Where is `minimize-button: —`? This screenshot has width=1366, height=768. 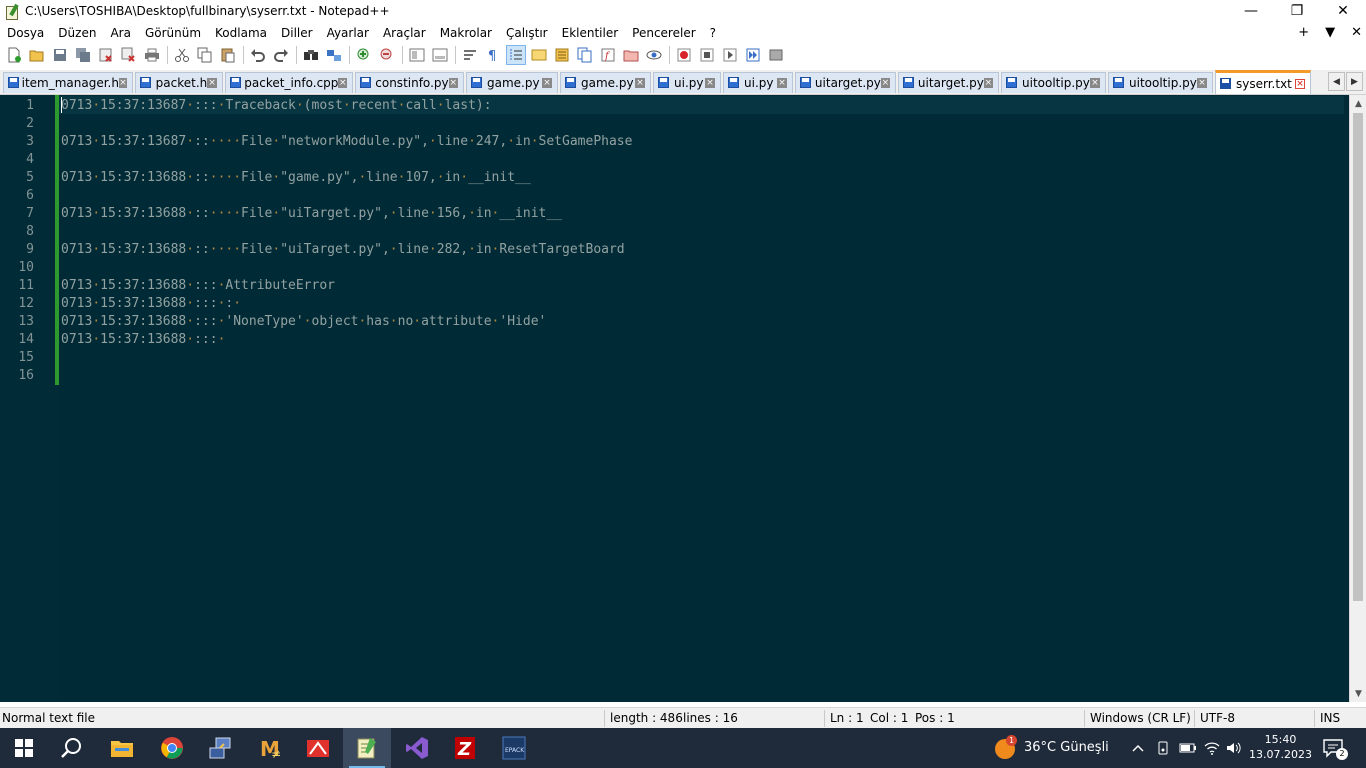
minimize-button: — is located at coordinates (1251, 11).